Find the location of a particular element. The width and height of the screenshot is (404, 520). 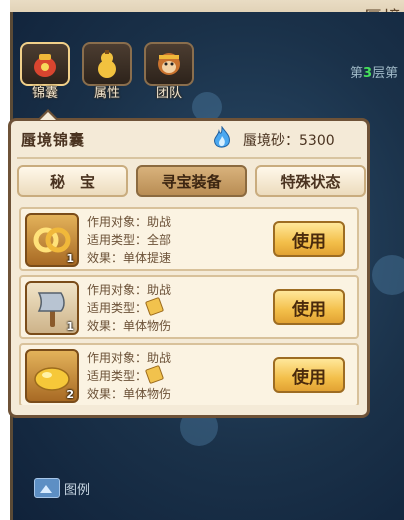

item-type: 适用类型：全部 is located at coordinates (129, 240).